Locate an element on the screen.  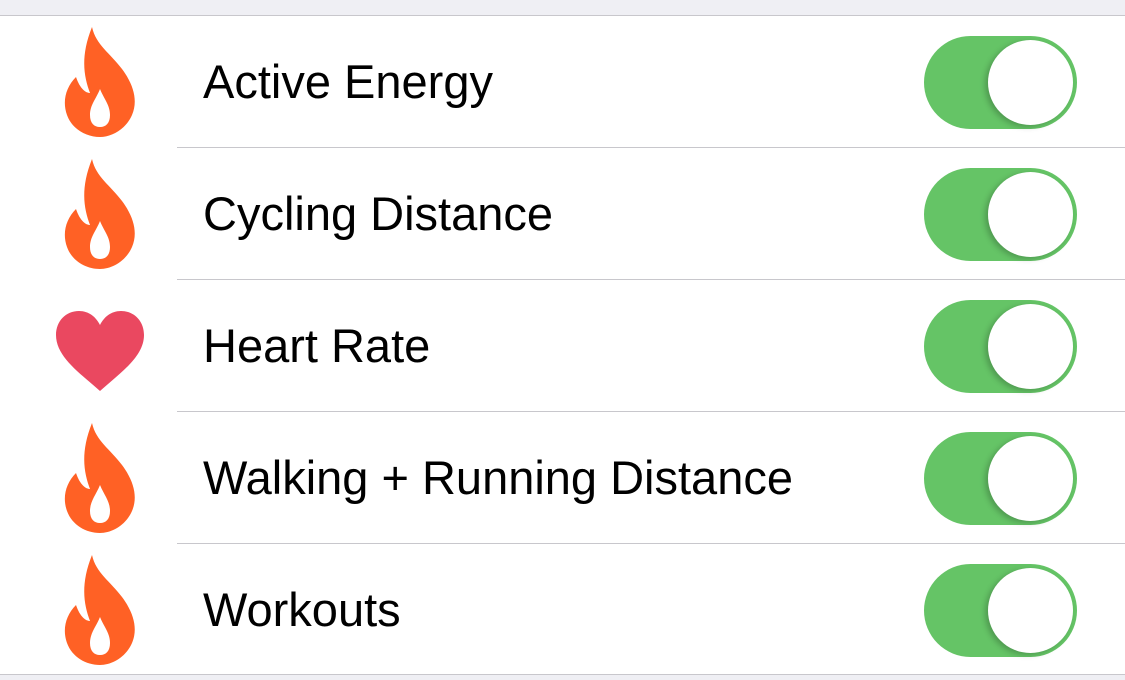
walking-running-distance-toggle is located at coordinates (1000, 478).